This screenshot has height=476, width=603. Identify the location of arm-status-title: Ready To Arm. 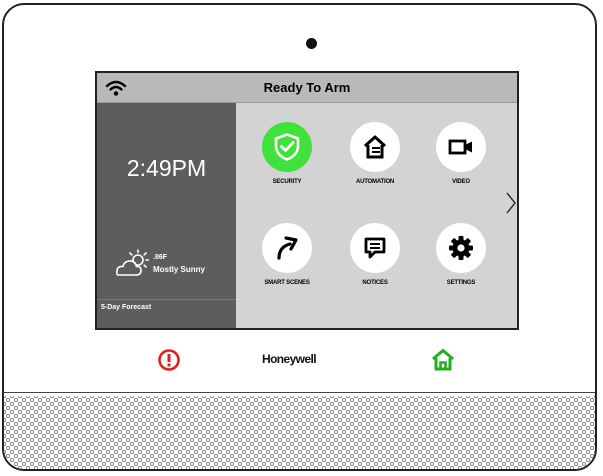
(307, 87).